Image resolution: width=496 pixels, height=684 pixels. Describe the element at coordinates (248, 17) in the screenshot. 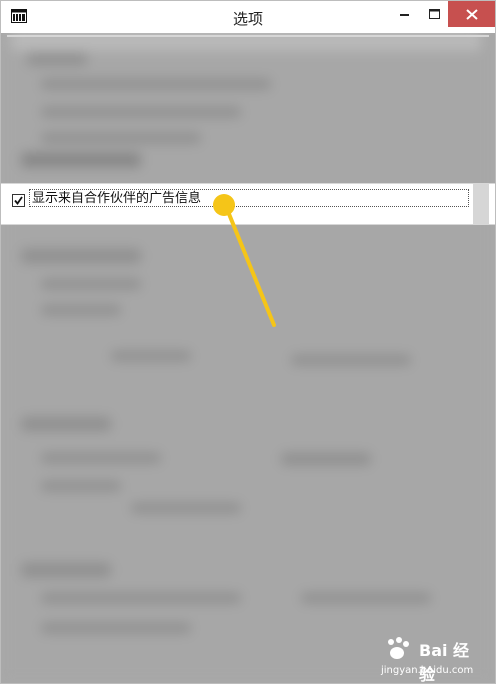

I see `title-bar: 选项` at that location.